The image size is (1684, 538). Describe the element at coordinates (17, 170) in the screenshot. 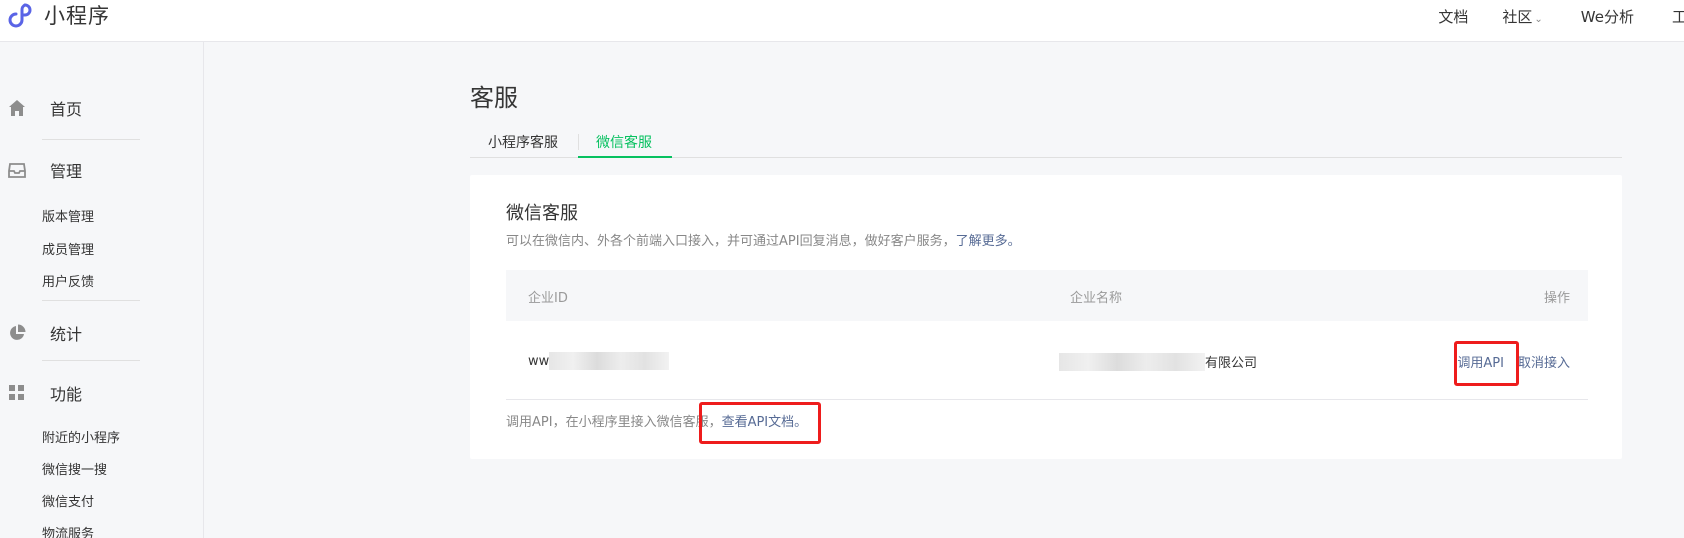

I see `inbox-icon` at that location.